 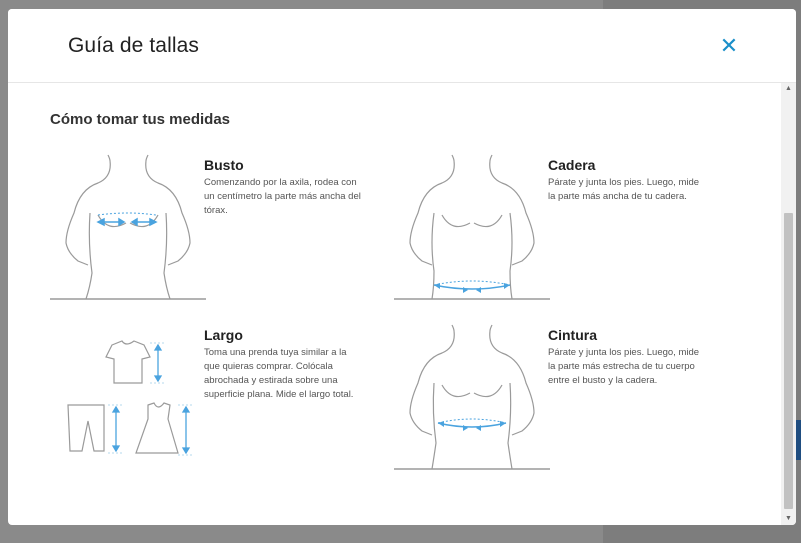 What do you see at coordinates (729, 46) in the screenshot?
I see `close-icon: ✕` at bounding box center [729, 46].